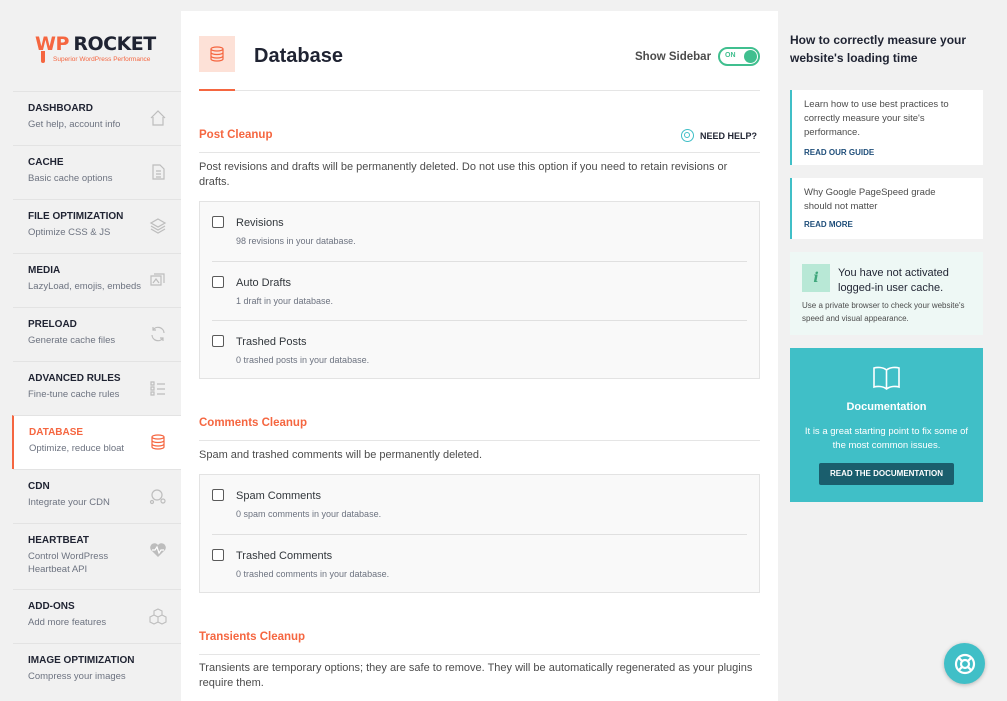 The image size is (1007, 701). What do you see at coordinates (278, 496) in the screenshot?
I see `option-label: Spam Comments` at bounding box center [278, 496].